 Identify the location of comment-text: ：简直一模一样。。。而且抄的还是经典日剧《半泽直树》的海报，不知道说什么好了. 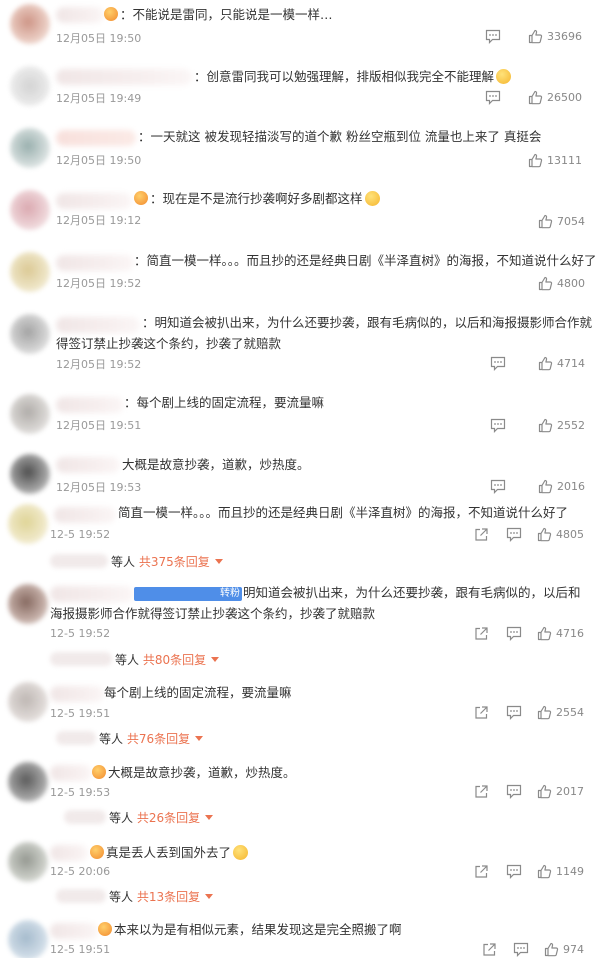
(365, 260).